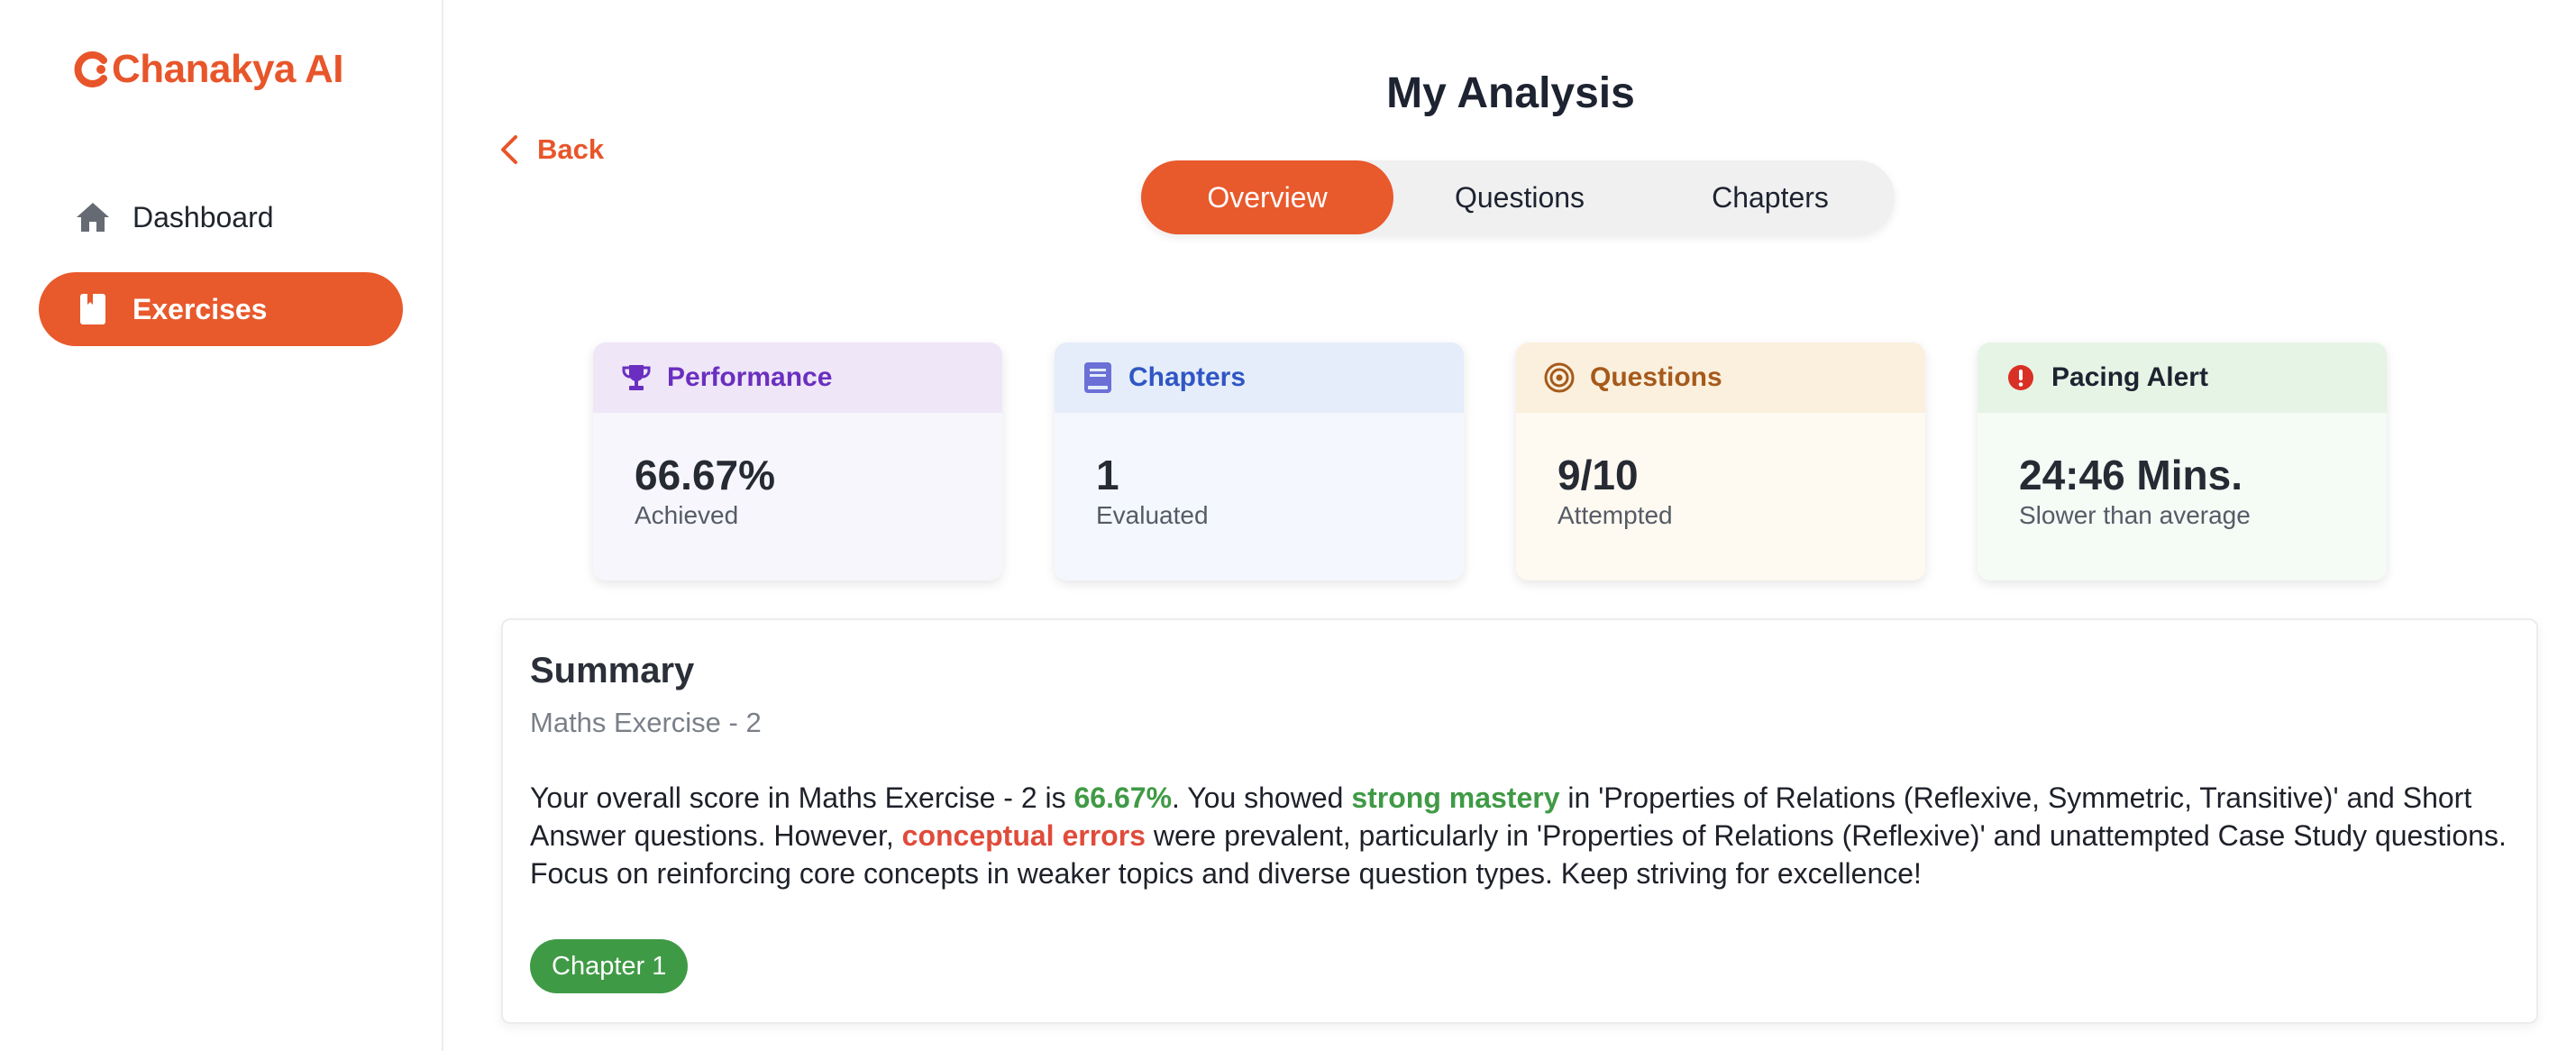  I want to click on card-subtitle: Achieved, so click(687, 515).